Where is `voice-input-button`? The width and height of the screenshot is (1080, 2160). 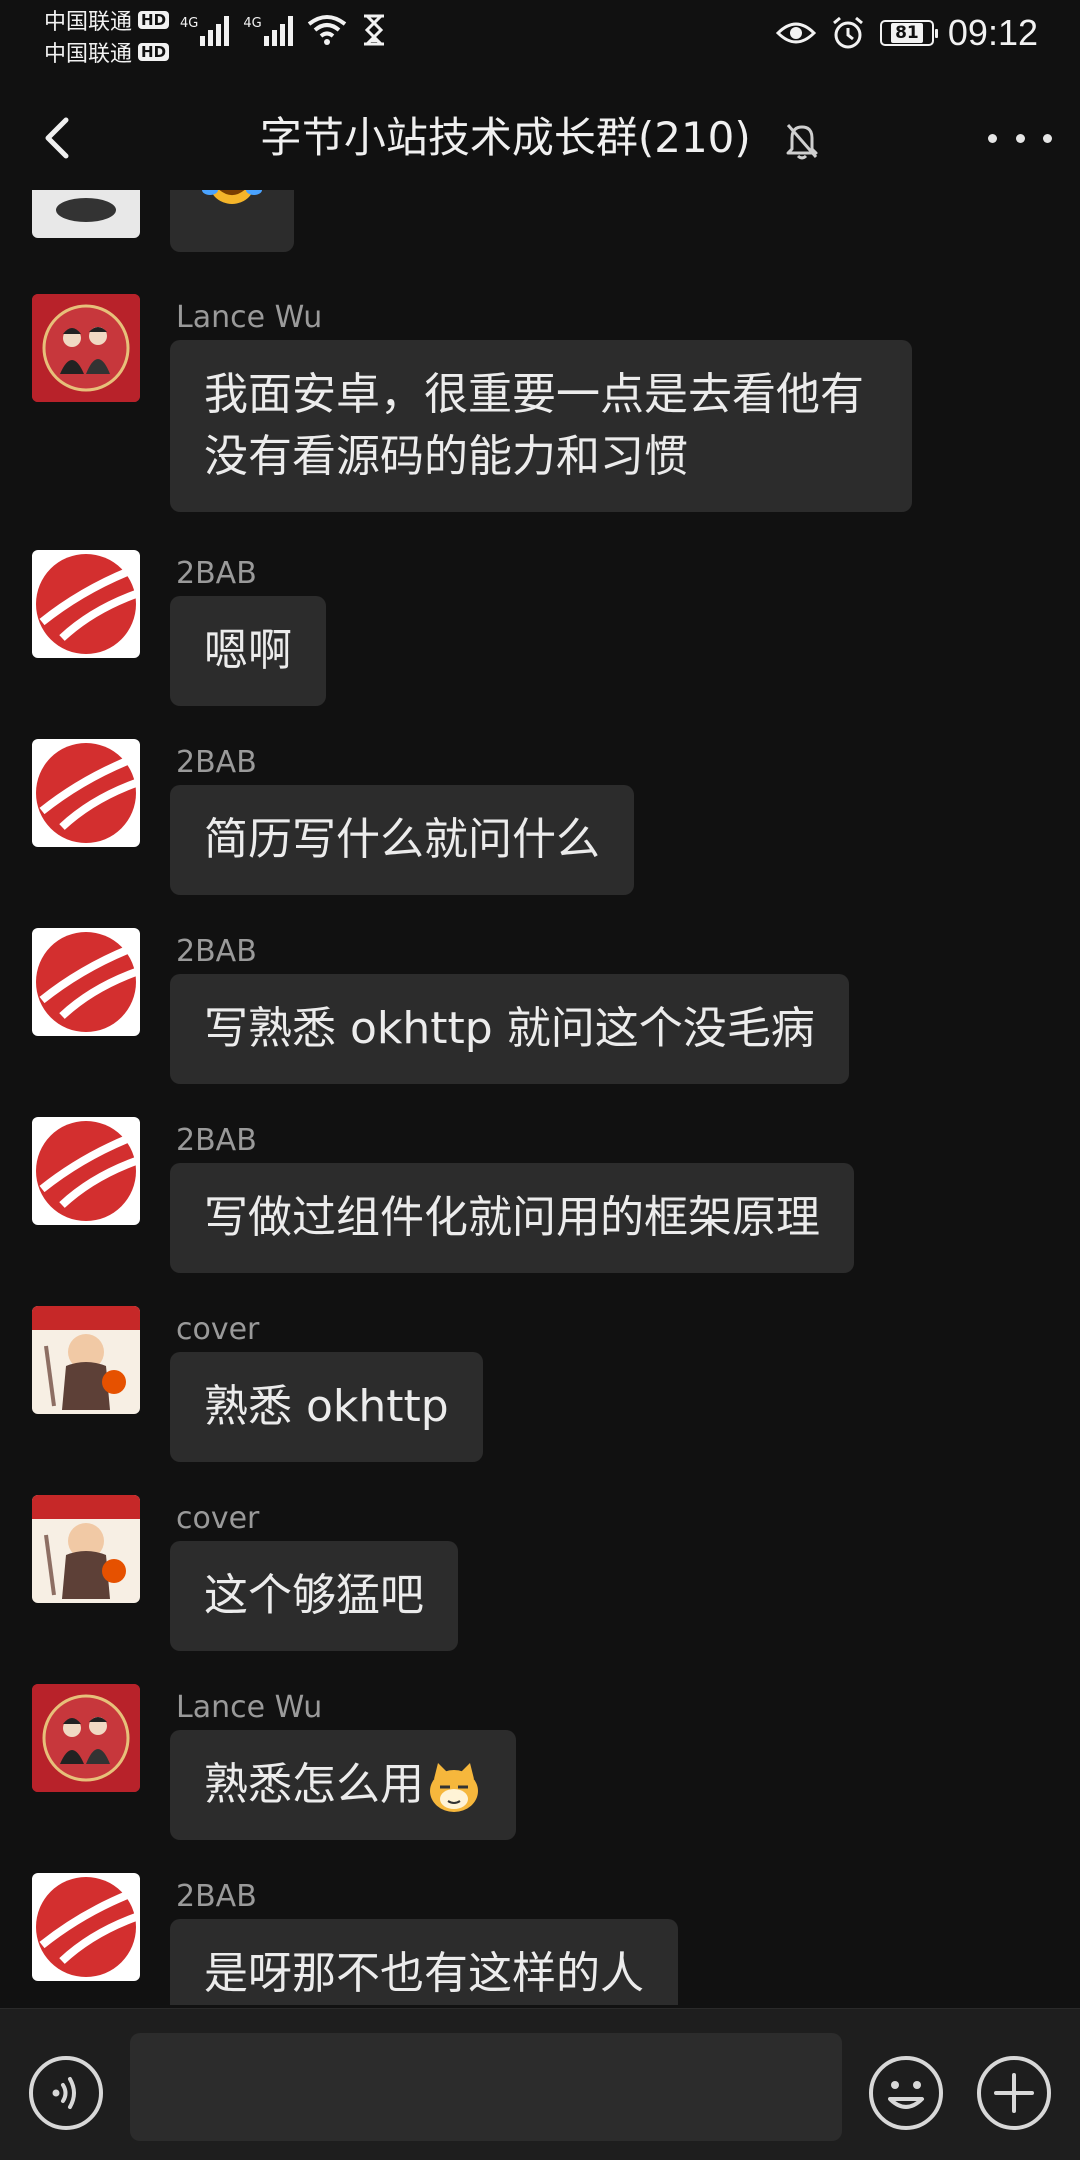 voice-input-button is located at coordinates (66, 2093).